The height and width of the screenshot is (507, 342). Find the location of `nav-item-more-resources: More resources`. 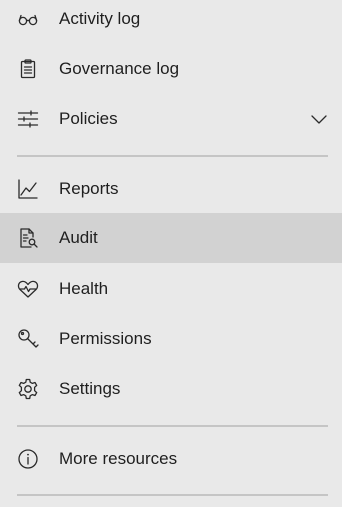

nav-item-more-resources: More resources is located at coordinates (171, 459).